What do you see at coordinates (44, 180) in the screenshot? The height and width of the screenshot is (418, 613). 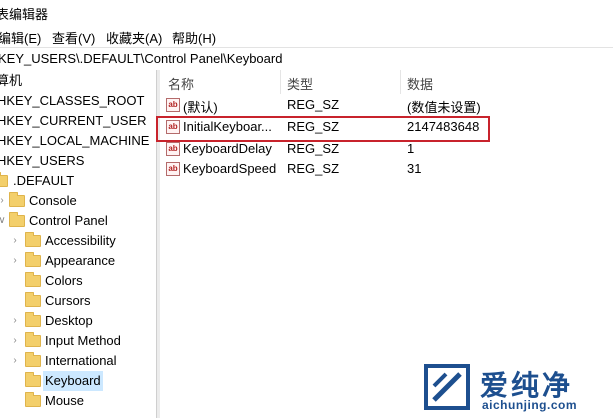 I see `tree-item-label: .DEFAULT` at bounding box center [44, 180].